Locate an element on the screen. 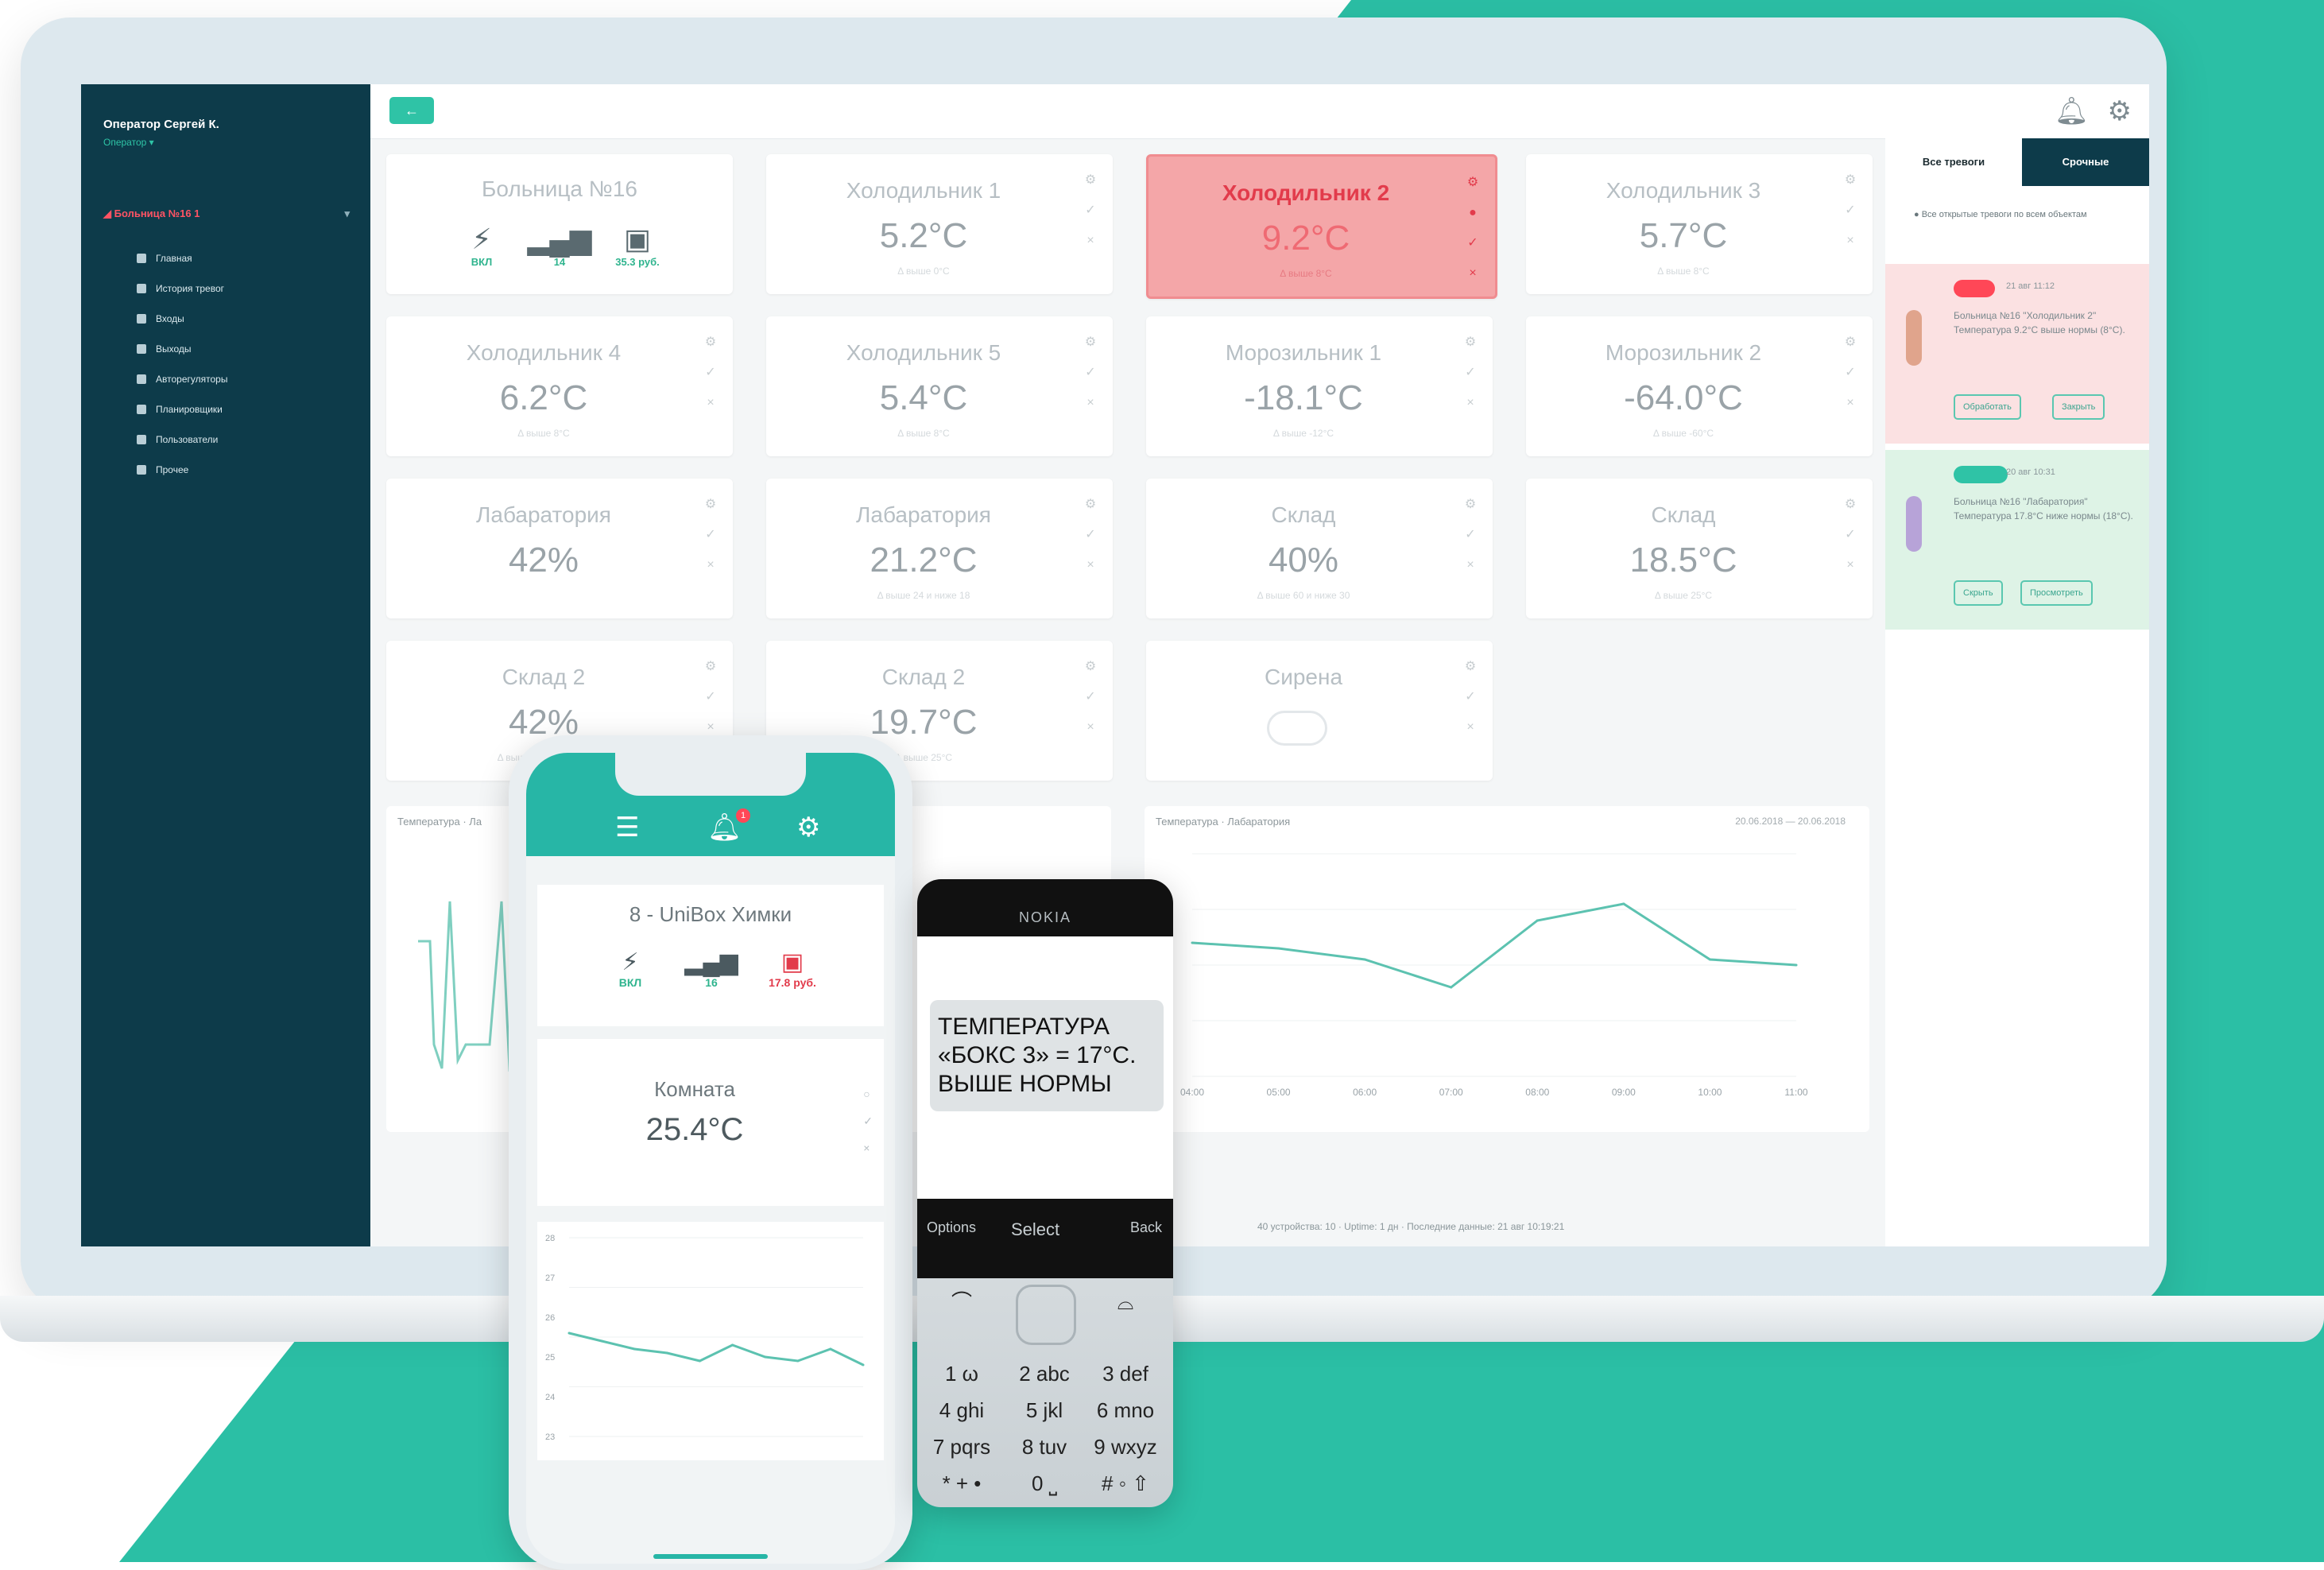 Image resolution: width=2324 pixels, height=1570 pixels. key-7: 7 pqrs is located at coordinates (961, 1447).